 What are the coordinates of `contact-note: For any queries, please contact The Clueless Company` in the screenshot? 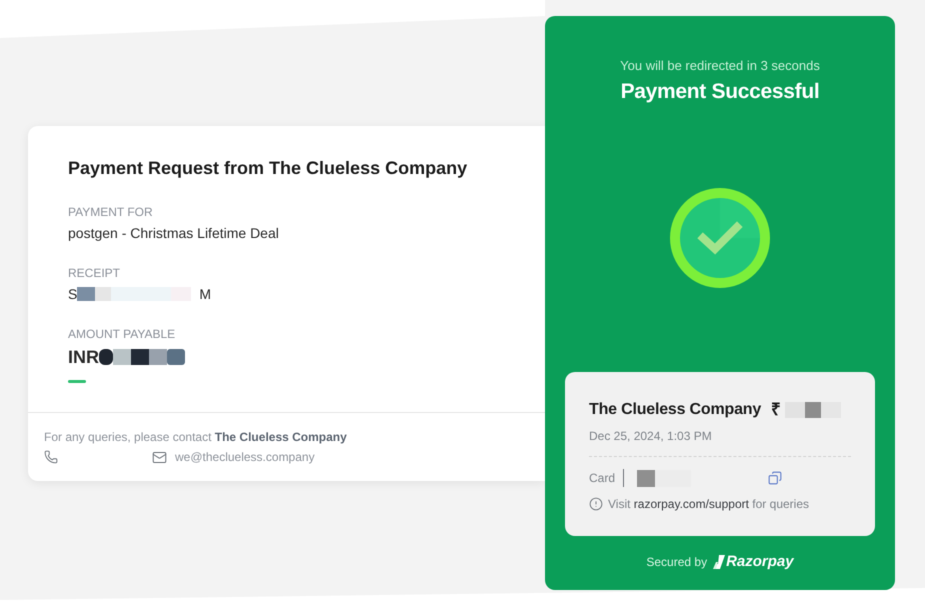 It's located at (195, 437).